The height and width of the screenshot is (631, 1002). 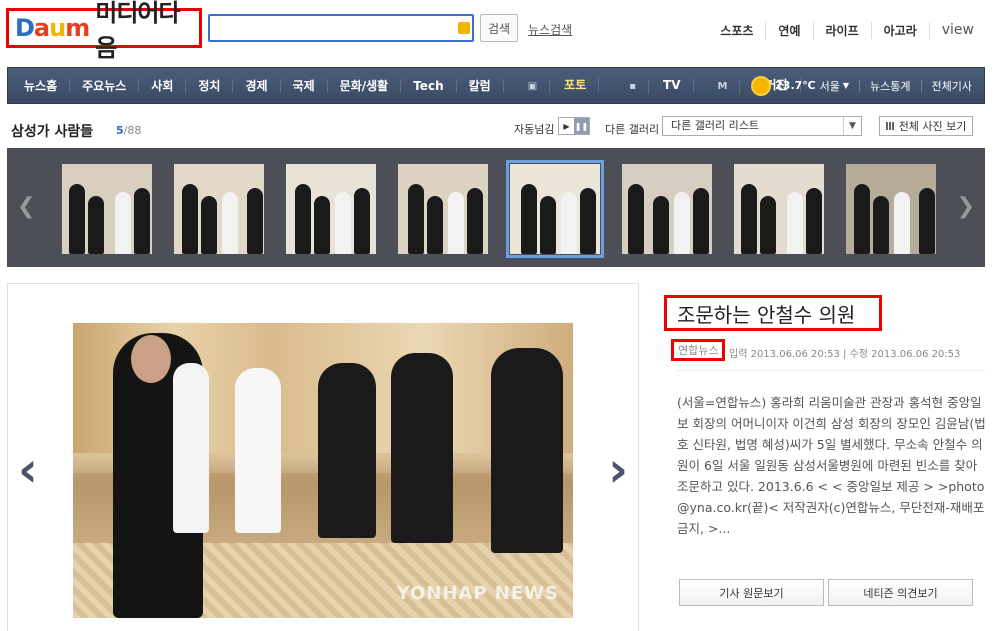 I want to click on top-nav-life: 라이프, so click(x=843, y=30).